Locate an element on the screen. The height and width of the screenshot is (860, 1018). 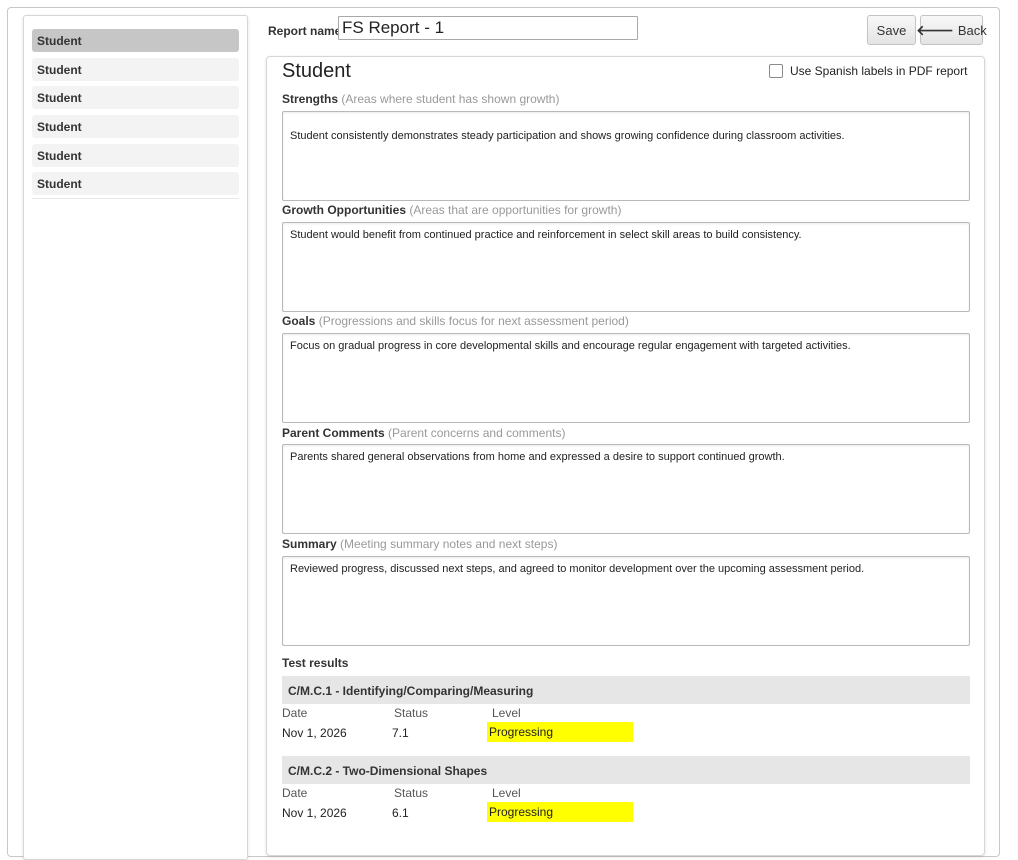
spanish-labels-checkbox is located at coordinates (776, 71).